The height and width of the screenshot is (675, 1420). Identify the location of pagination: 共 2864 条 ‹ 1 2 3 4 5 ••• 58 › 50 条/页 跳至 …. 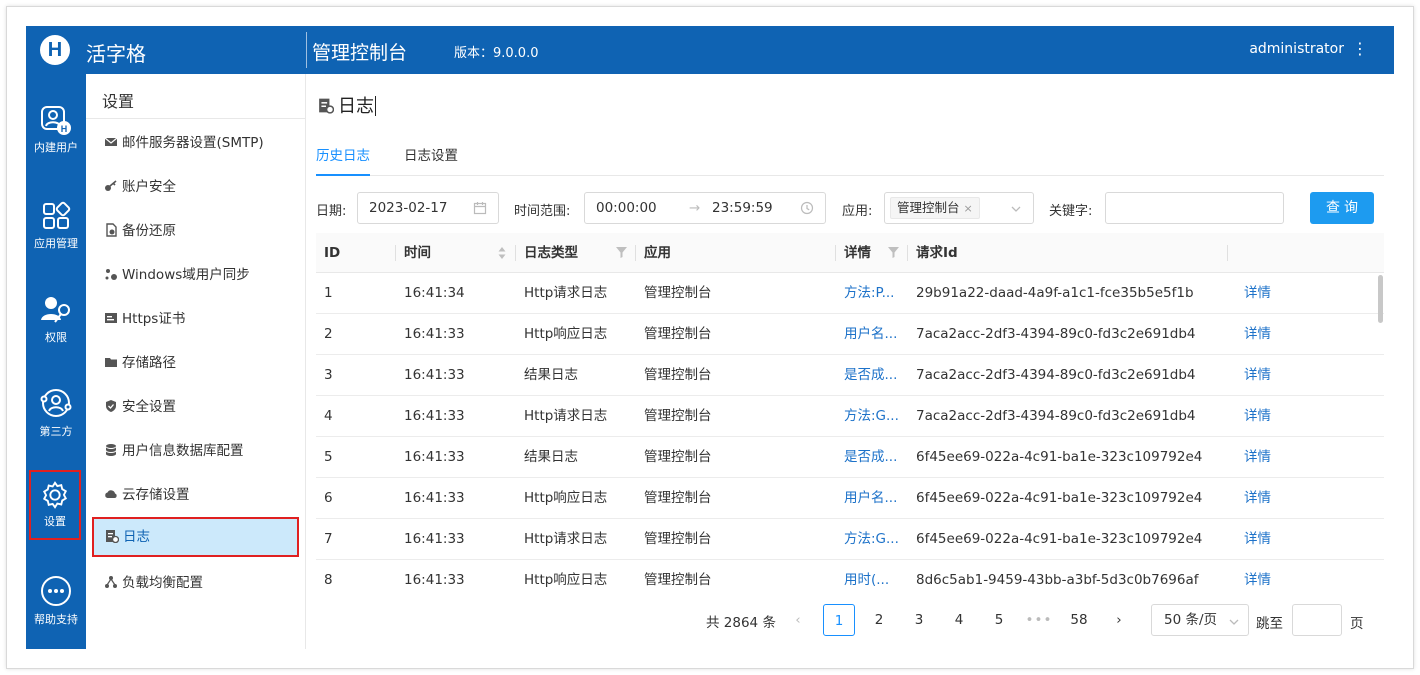
(850, 619).